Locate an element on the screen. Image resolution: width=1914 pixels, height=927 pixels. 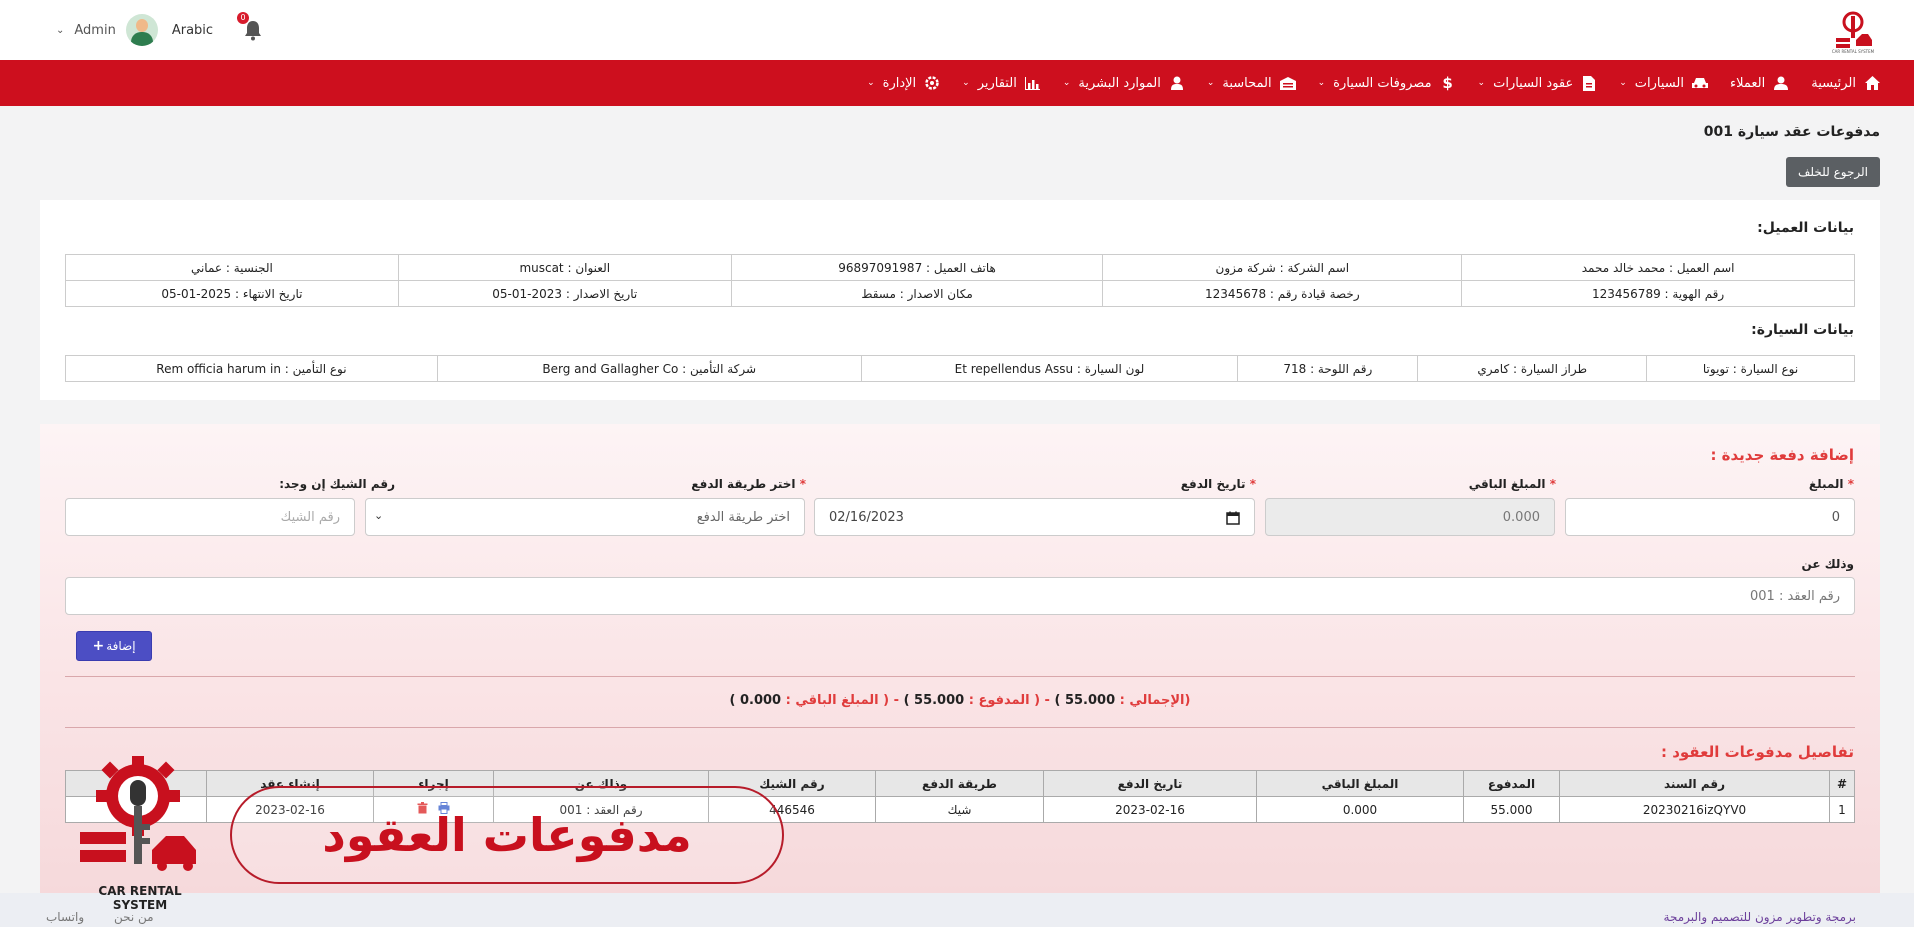
customer-address: العنوان : muscat is located at coordinates (564, 267).